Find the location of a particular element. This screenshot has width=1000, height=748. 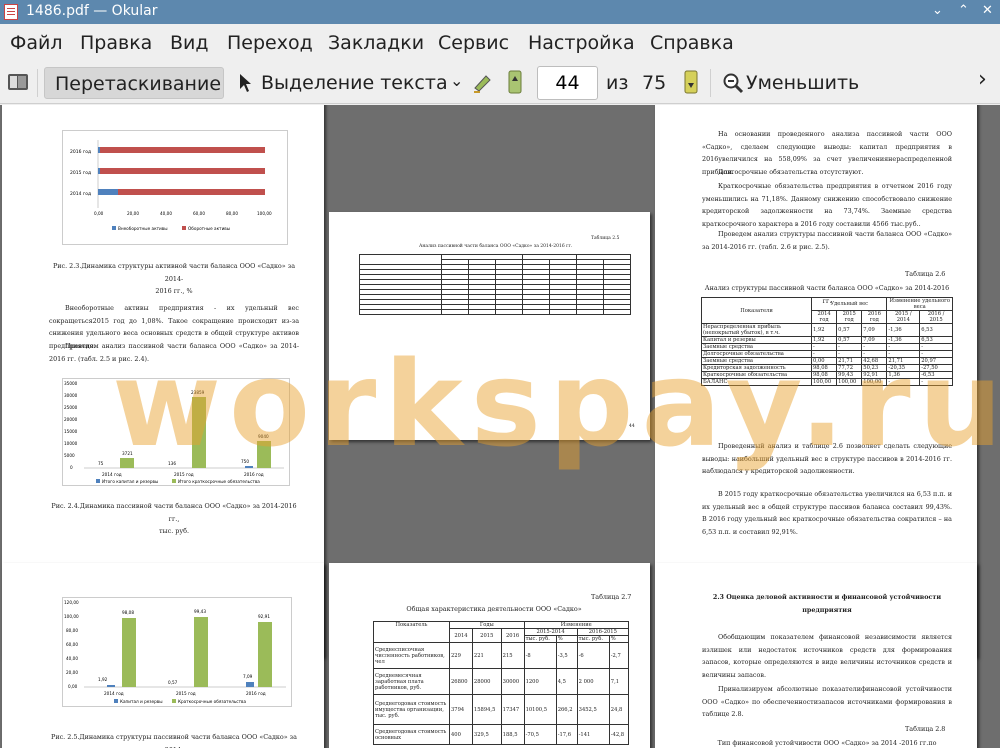

svg-text: 75 is located at coordinates (101, 463).